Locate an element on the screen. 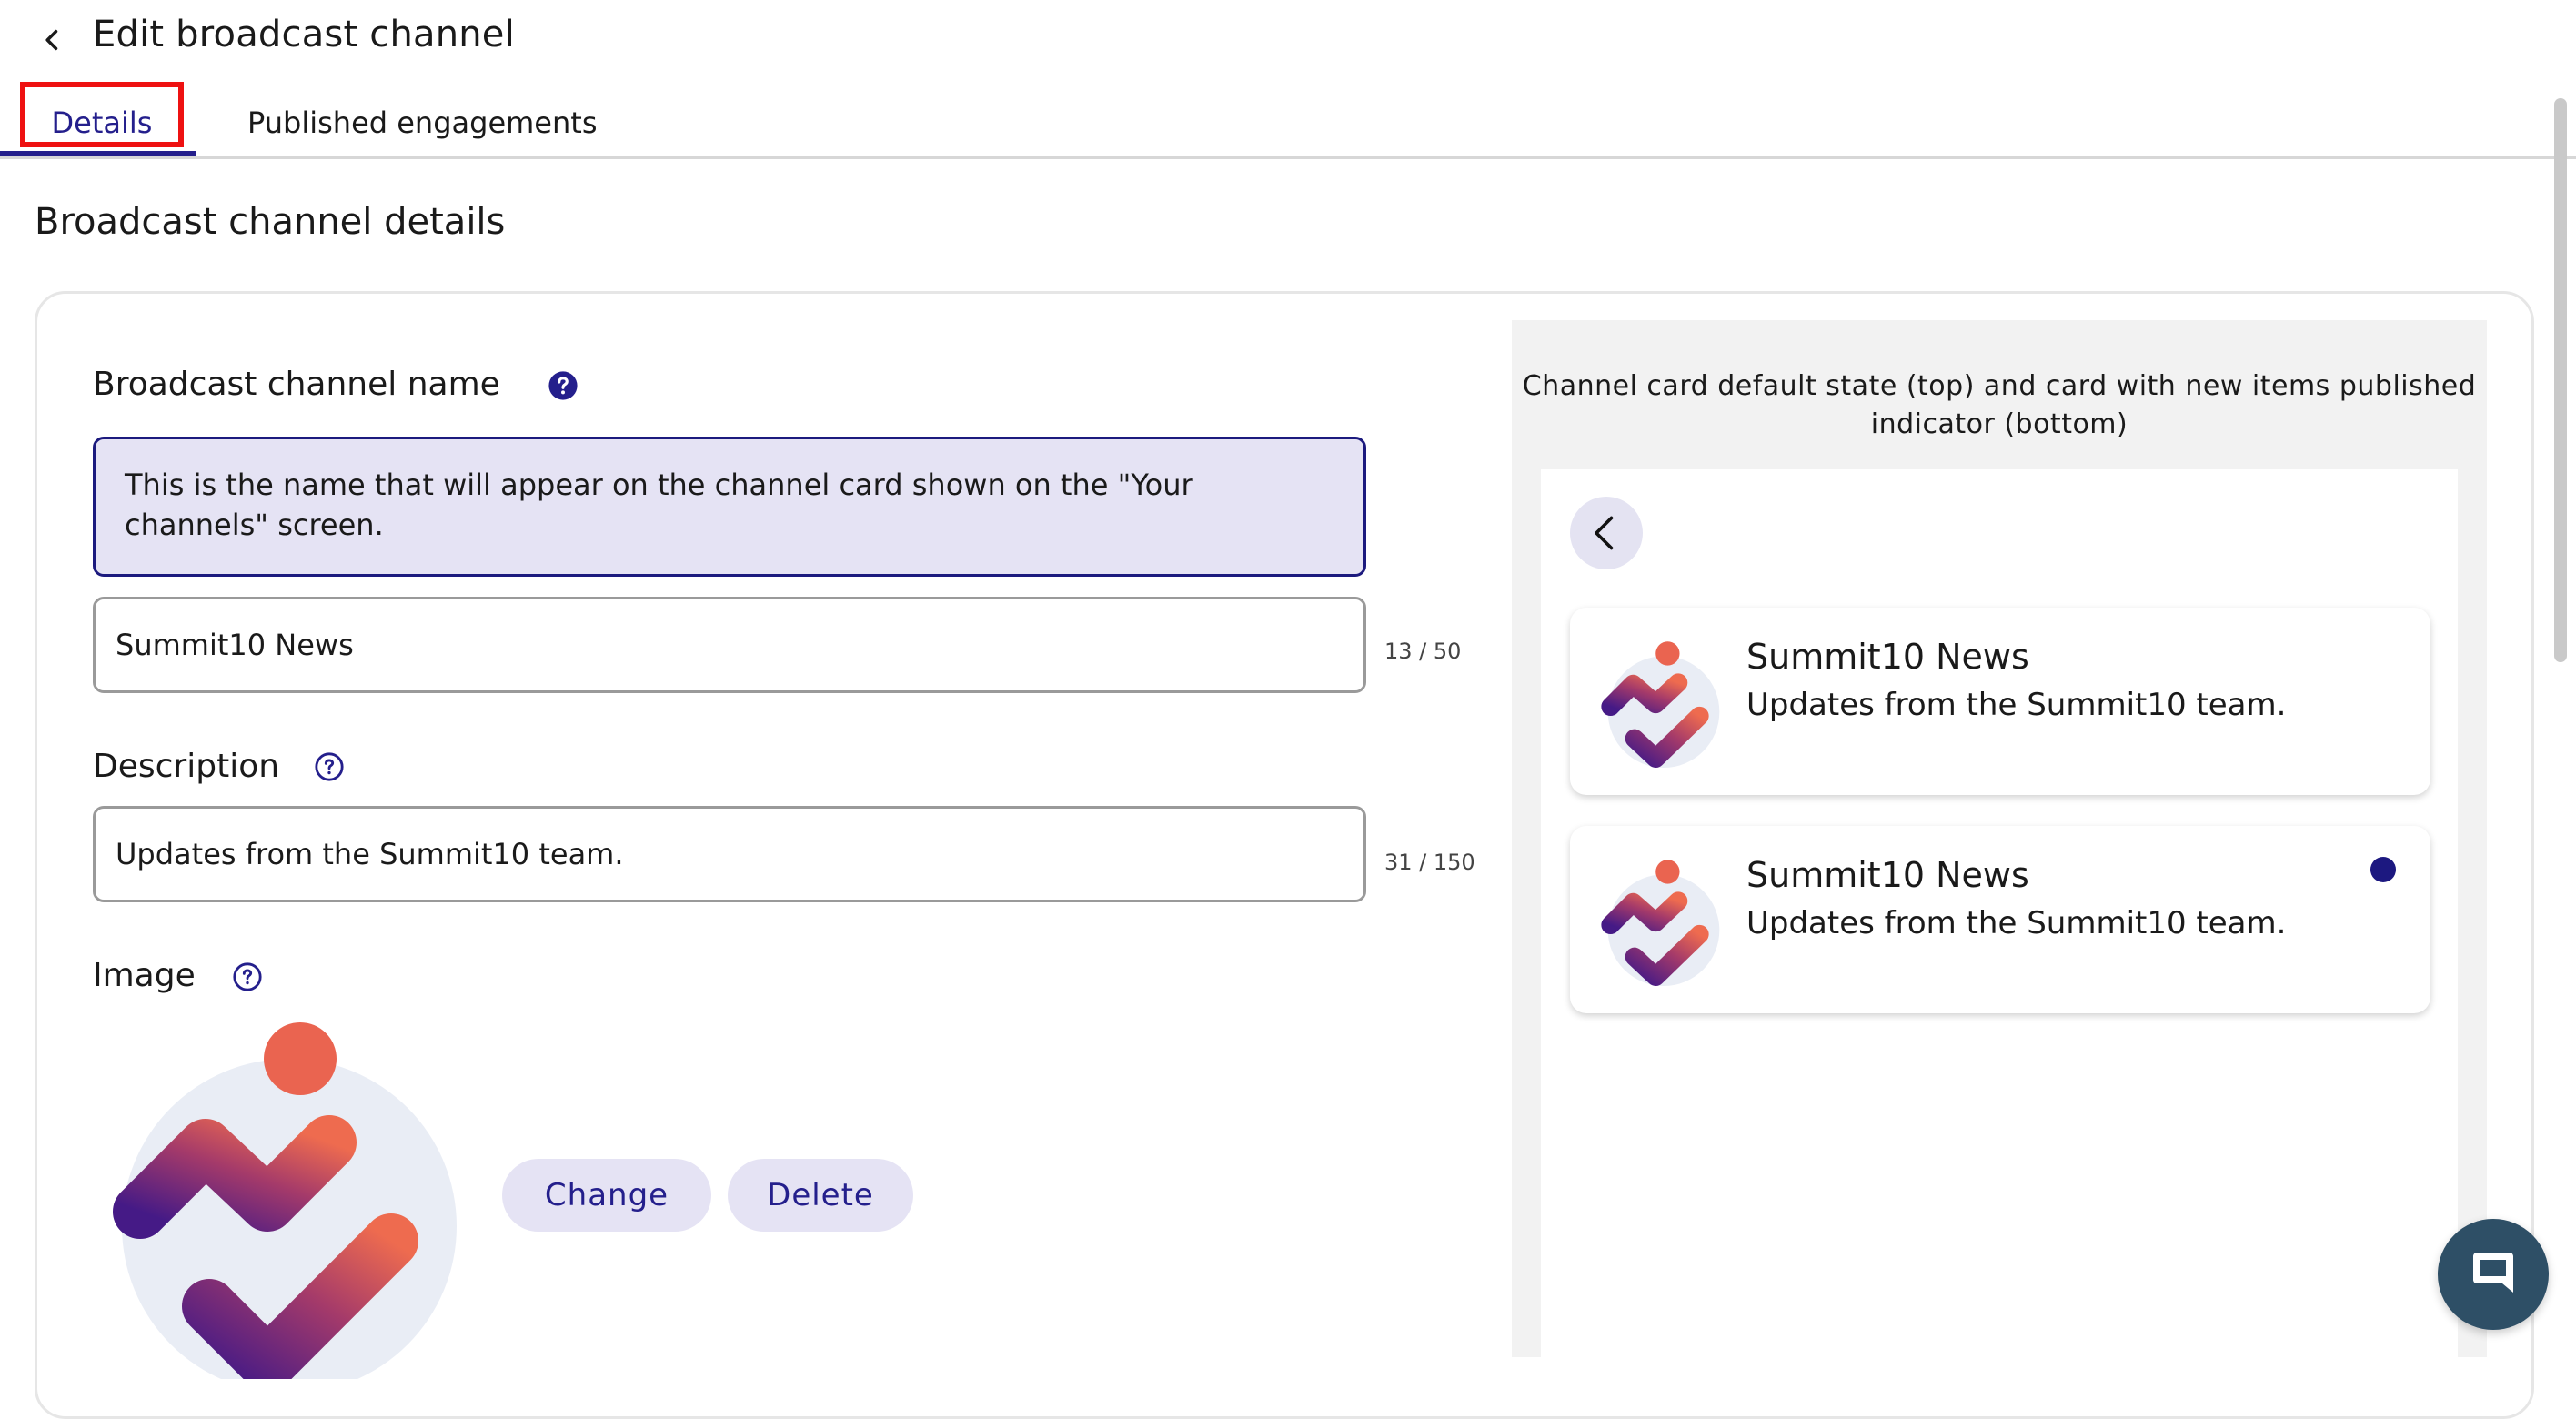 The image size is (2576, 1419). section-title: Broadcast channel details is located at coordinates (270, 222).